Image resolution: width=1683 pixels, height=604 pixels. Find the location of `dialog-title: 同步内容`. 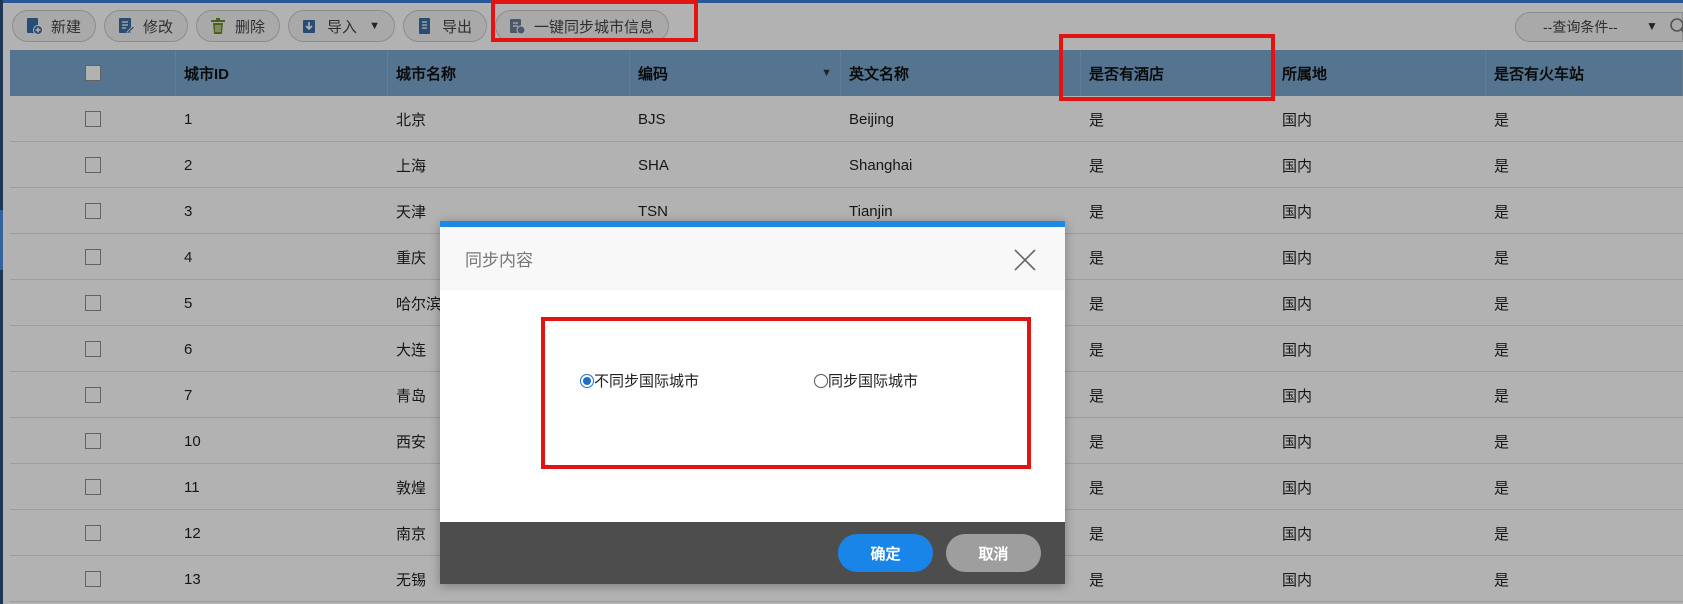

dialog-title: 同步内容 is located at coordinates (499, 260).